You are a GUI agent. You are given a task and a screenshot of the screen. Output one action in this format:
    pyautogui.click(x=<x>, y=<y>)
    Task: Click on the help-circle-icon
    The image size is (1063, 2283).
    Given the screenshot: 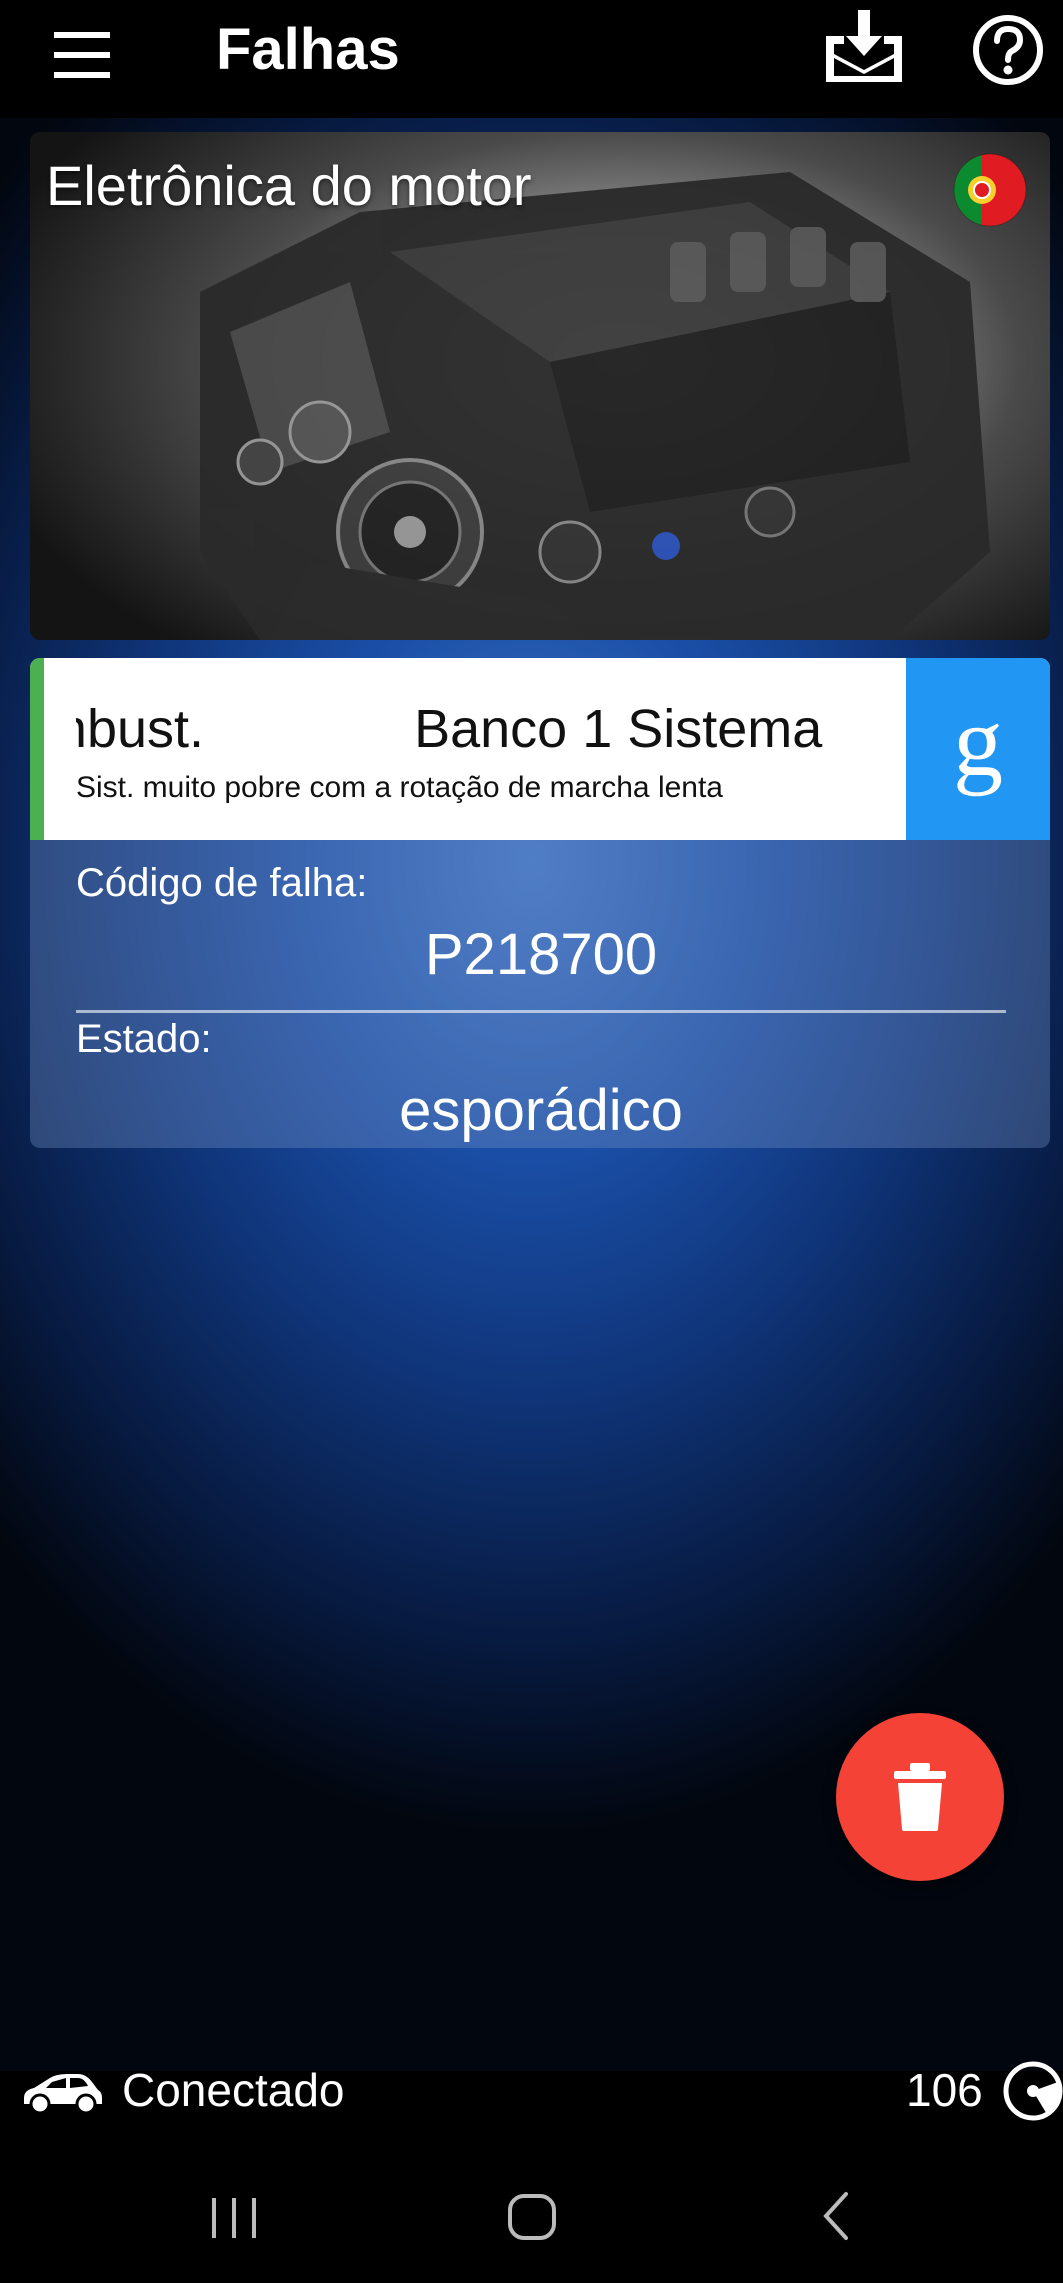 What is the action you would take?
    pyautogui.click(x=1008, y=50)
    